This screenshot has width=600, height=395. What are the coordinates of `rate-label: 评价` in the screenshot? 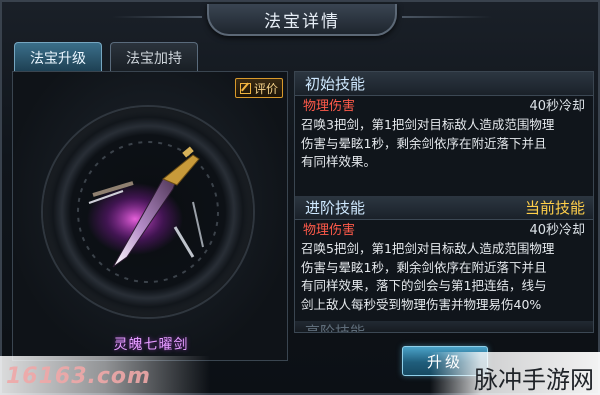 It's located at (265, 88).